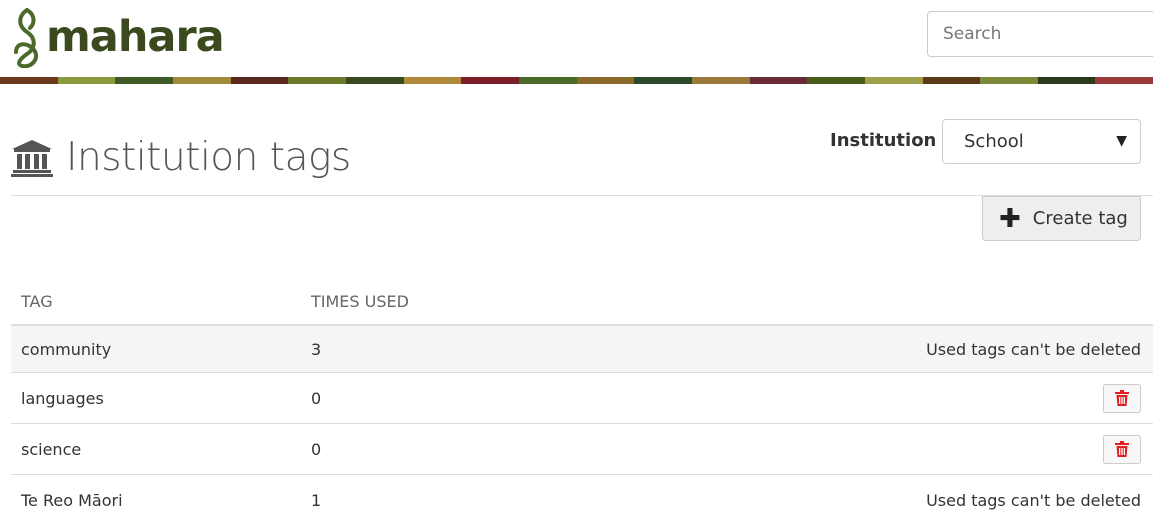 Image resolution: width=1153 pixels, height=532 pixels. What do you see at coordinates (1080, 218) in the screenshot?
I see `create-tag-label: Create tag` at bounding box center [1080, 218].